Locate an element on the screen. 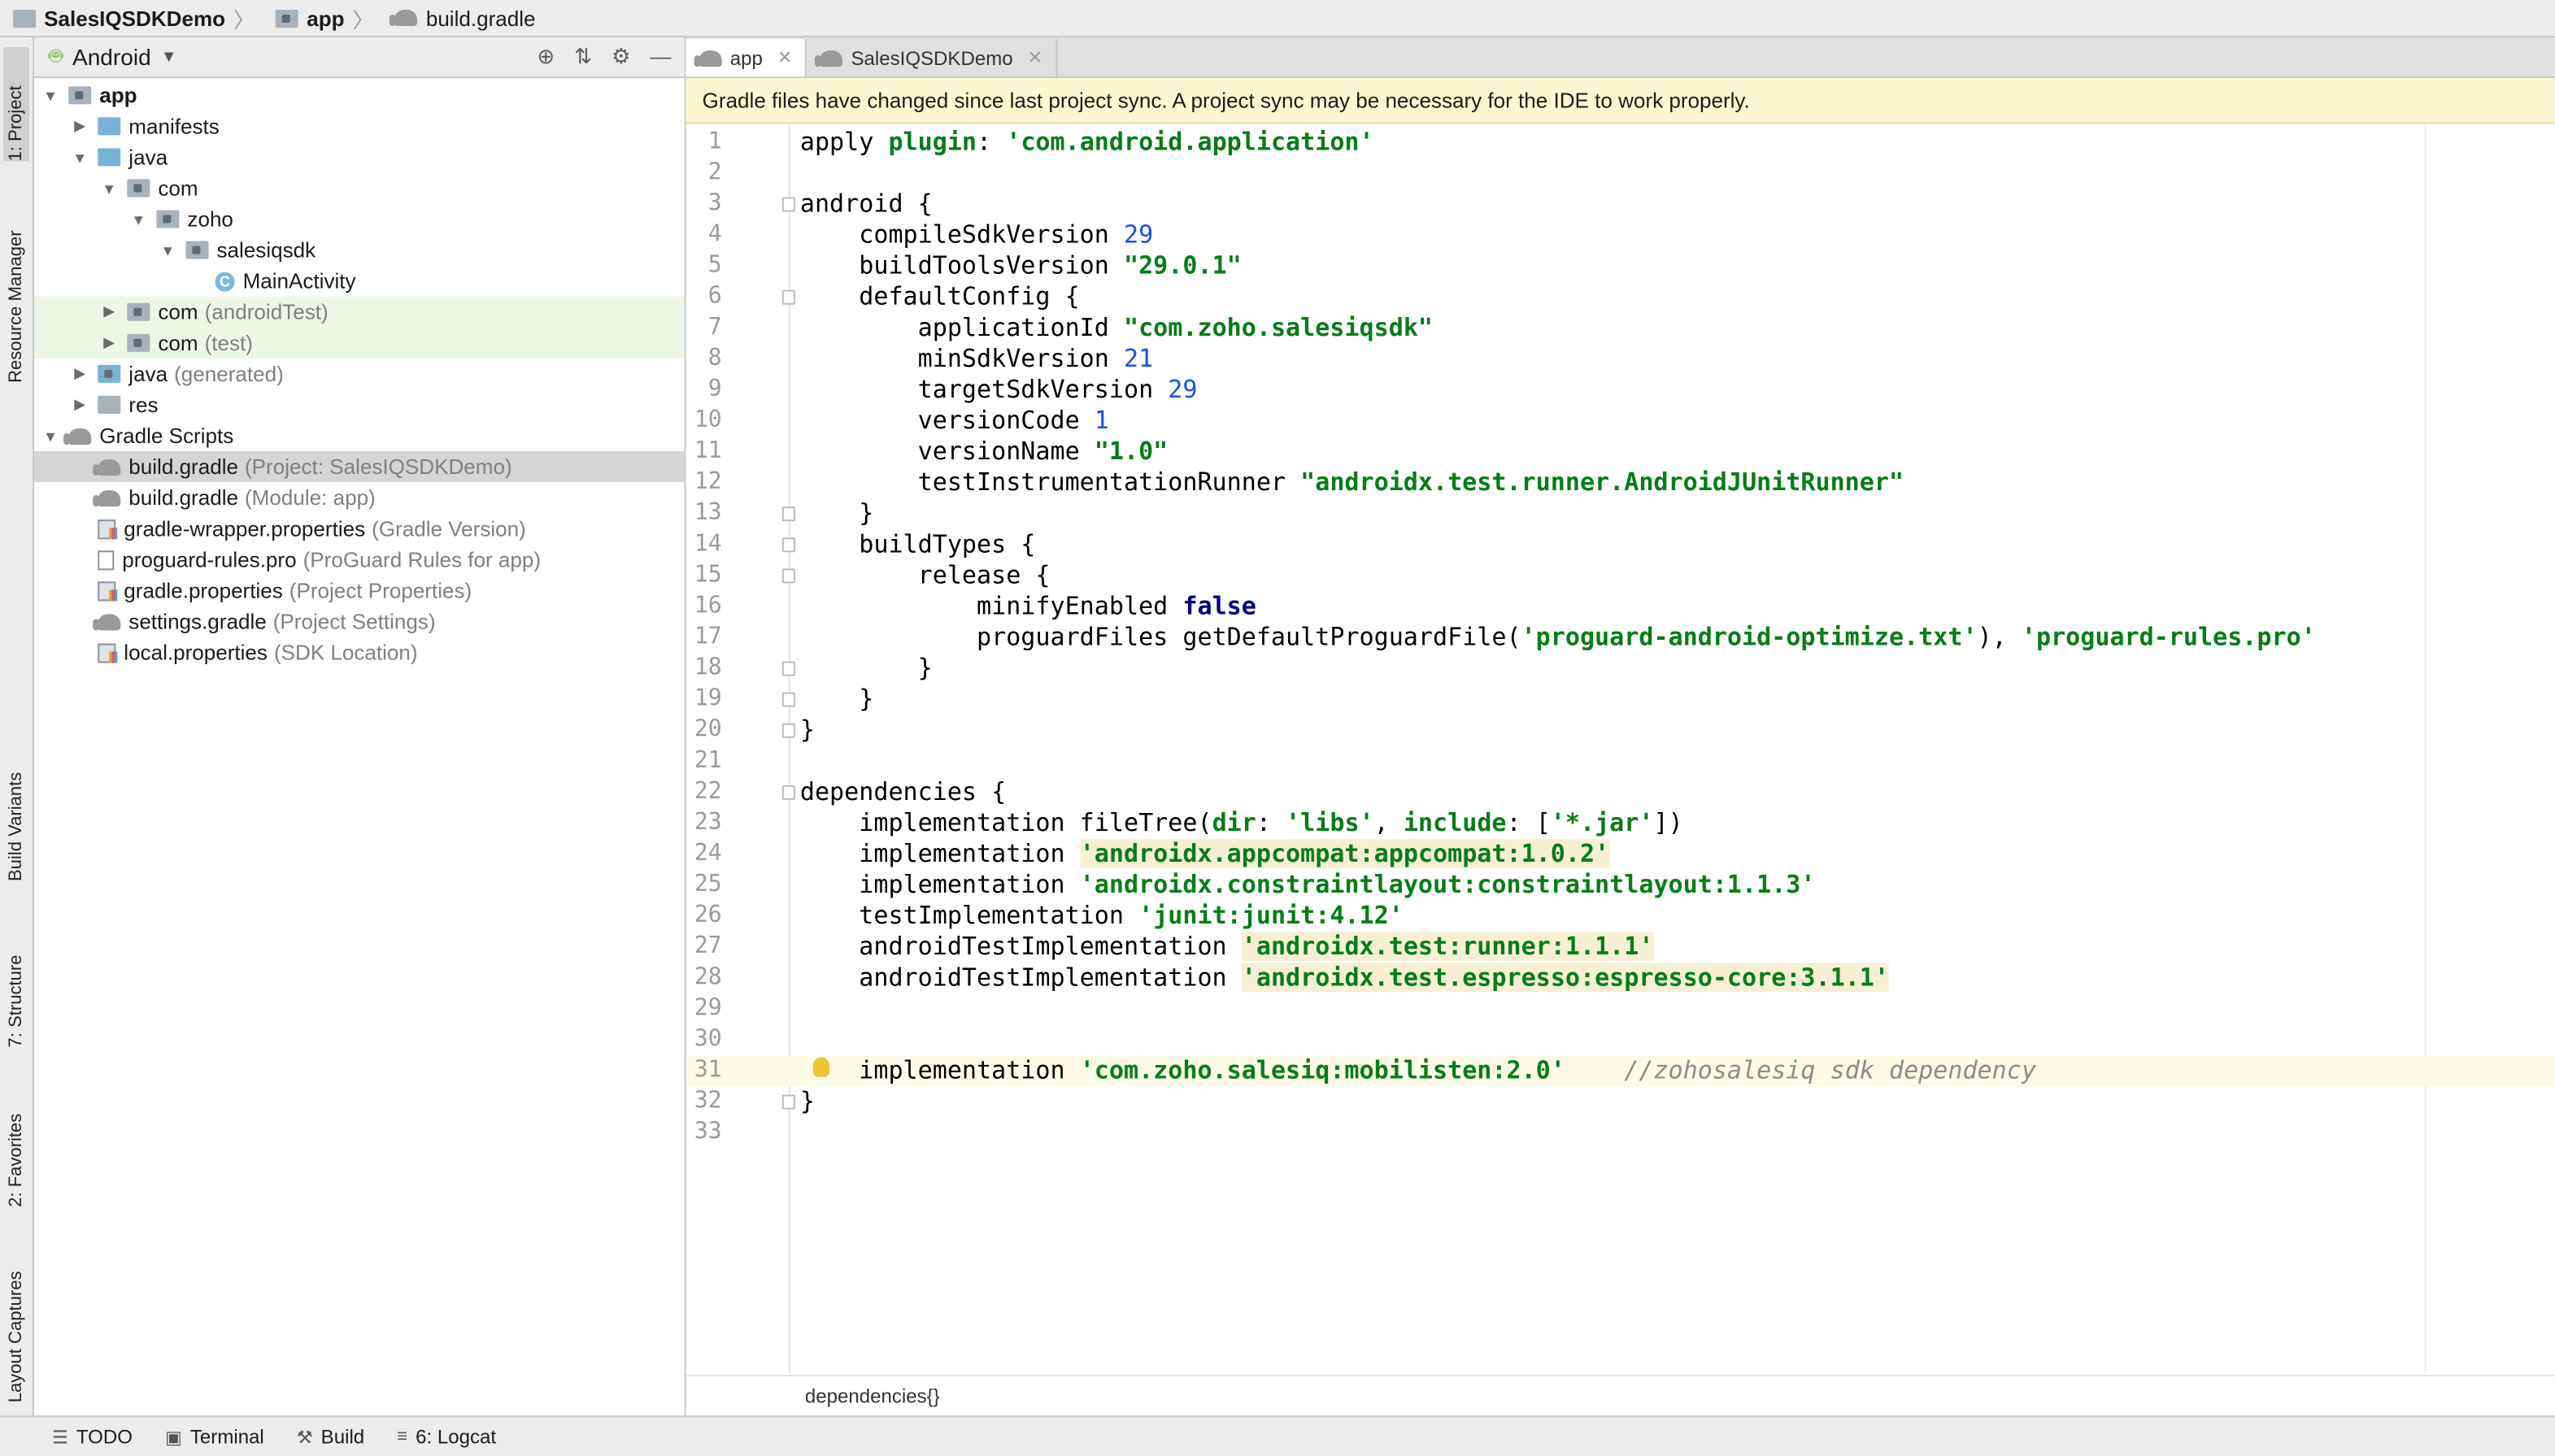 The width and height of the screenshot is (2555, 1456). tree-row: ▼ app is located at coordinates (359, 96).